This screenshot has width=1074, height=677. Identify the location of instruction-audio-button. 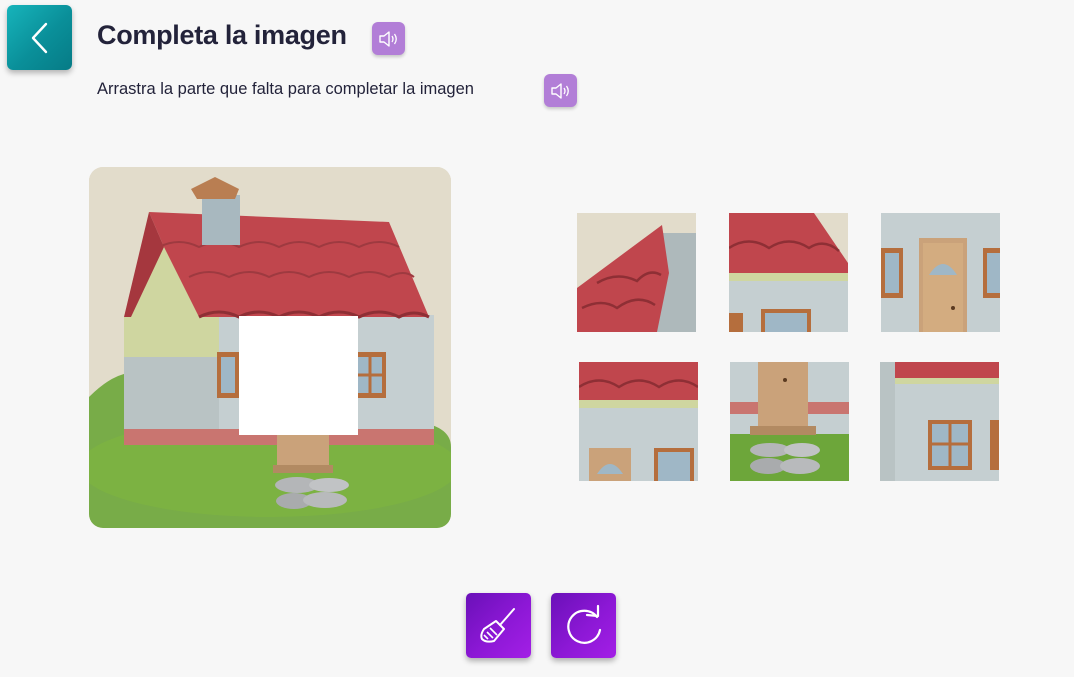
(560, 90).